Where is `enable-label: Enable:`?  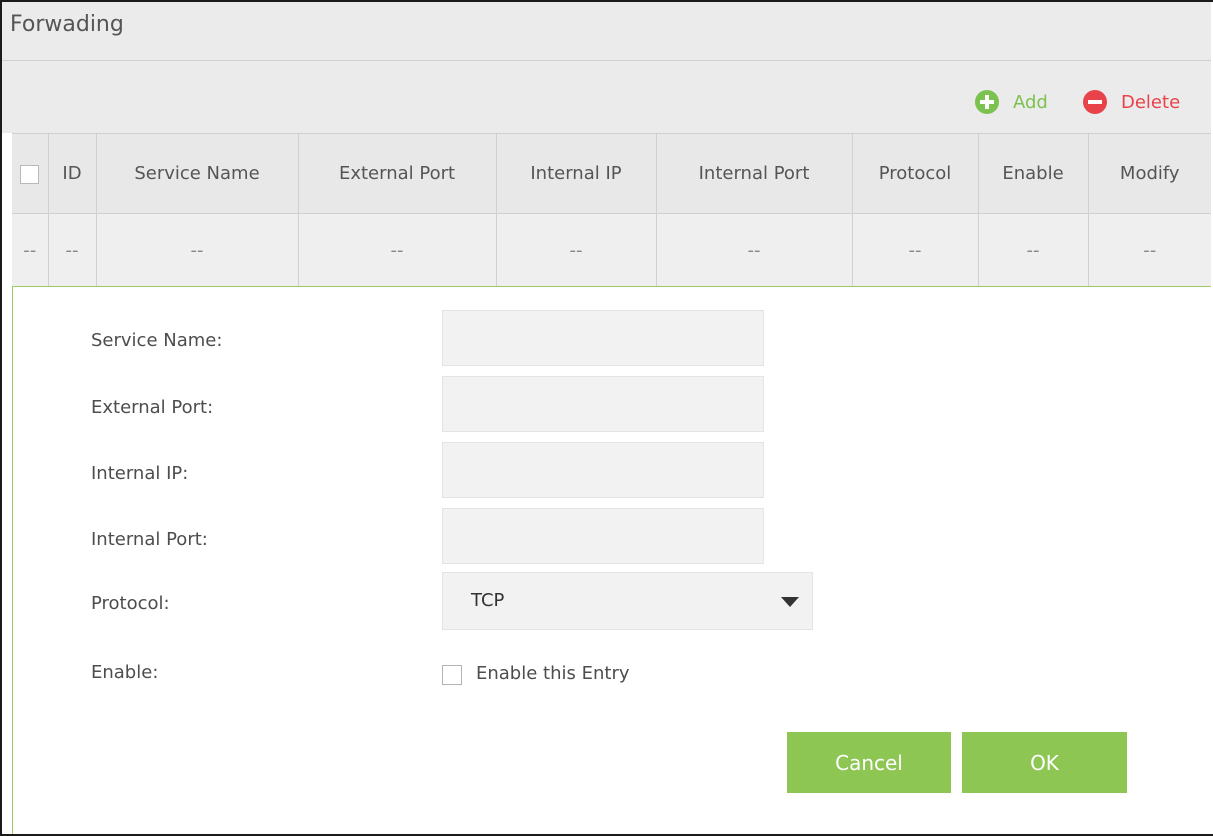 enable-label: Enable: is located at coordinates (125, 672).